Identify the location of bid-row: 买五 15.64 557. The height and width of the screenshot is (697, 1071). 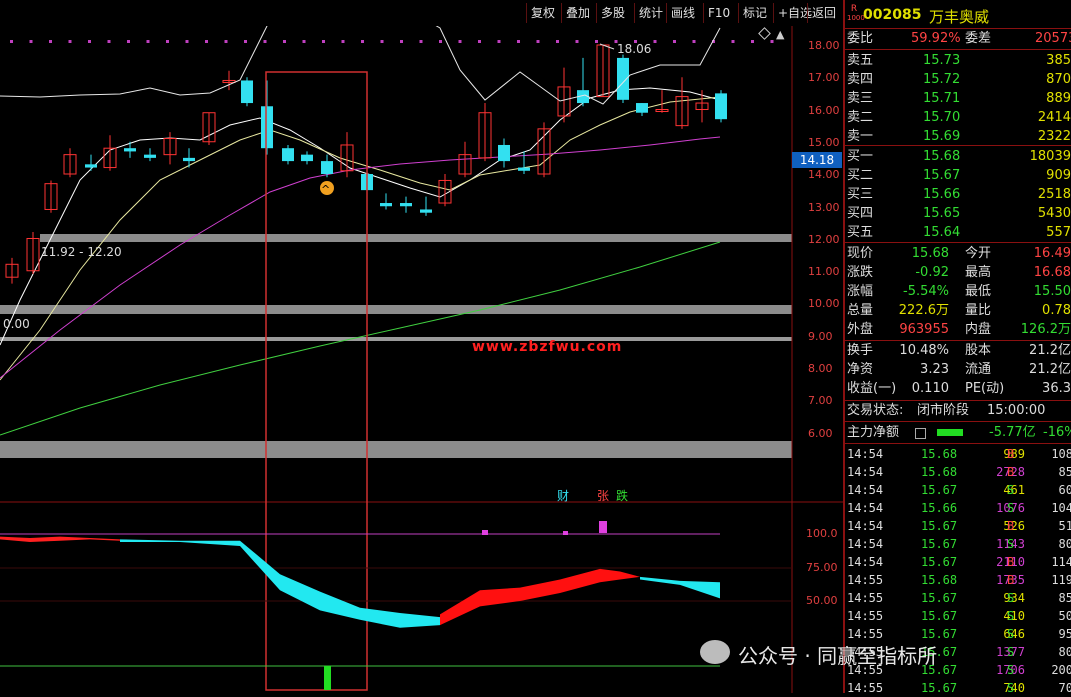
(959, 232).